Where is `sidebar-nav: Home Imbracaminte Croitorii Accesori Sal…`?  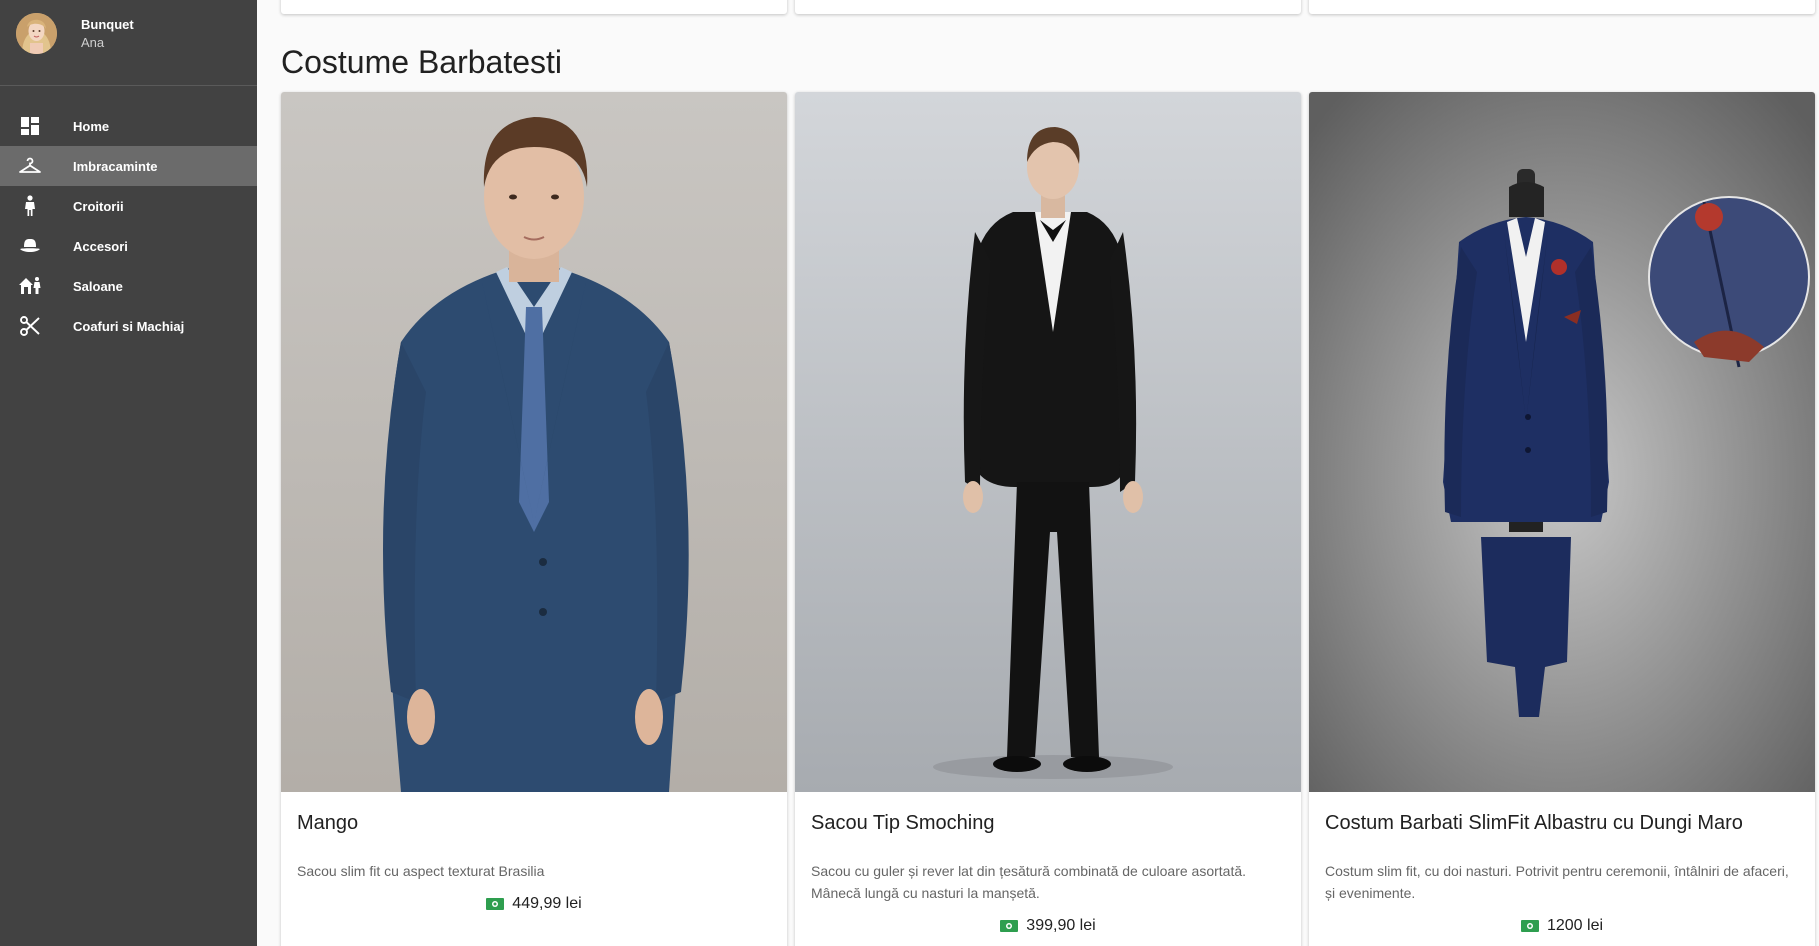 sidebar-nav: Home Imbracaminte Croitorii Accesori Sal… is located at coordinates (128, 226).